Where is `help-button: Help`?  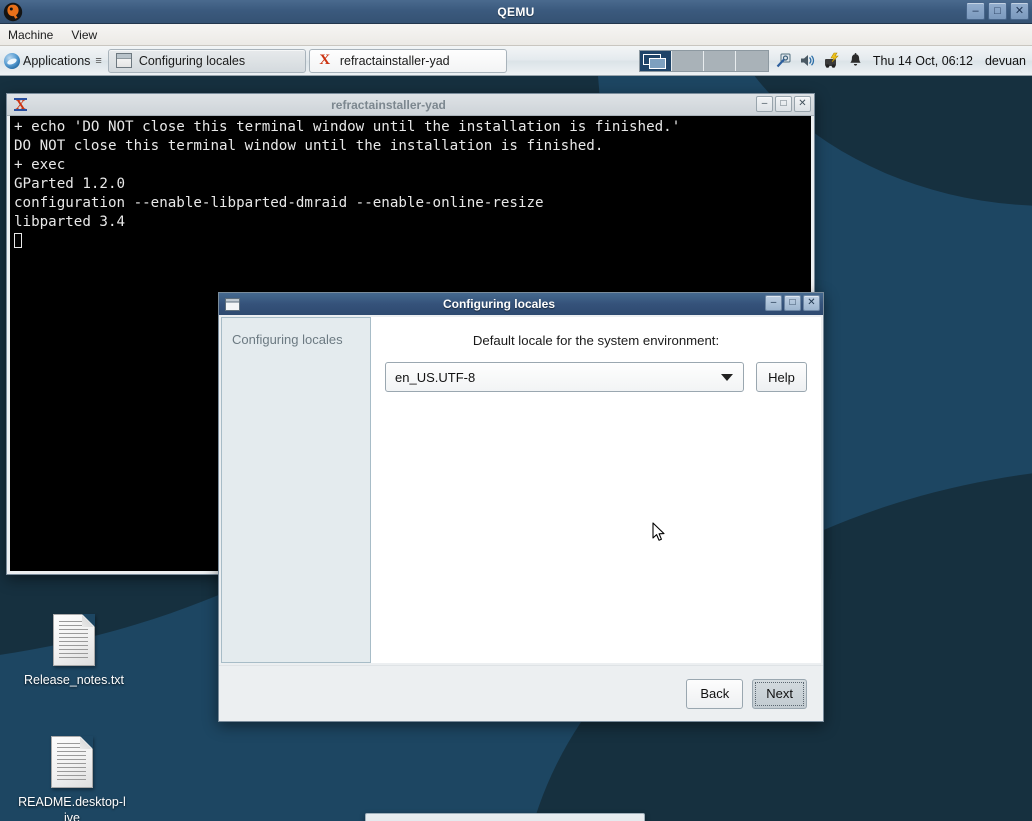 help-button: Help is located at coordinates (781, 377).